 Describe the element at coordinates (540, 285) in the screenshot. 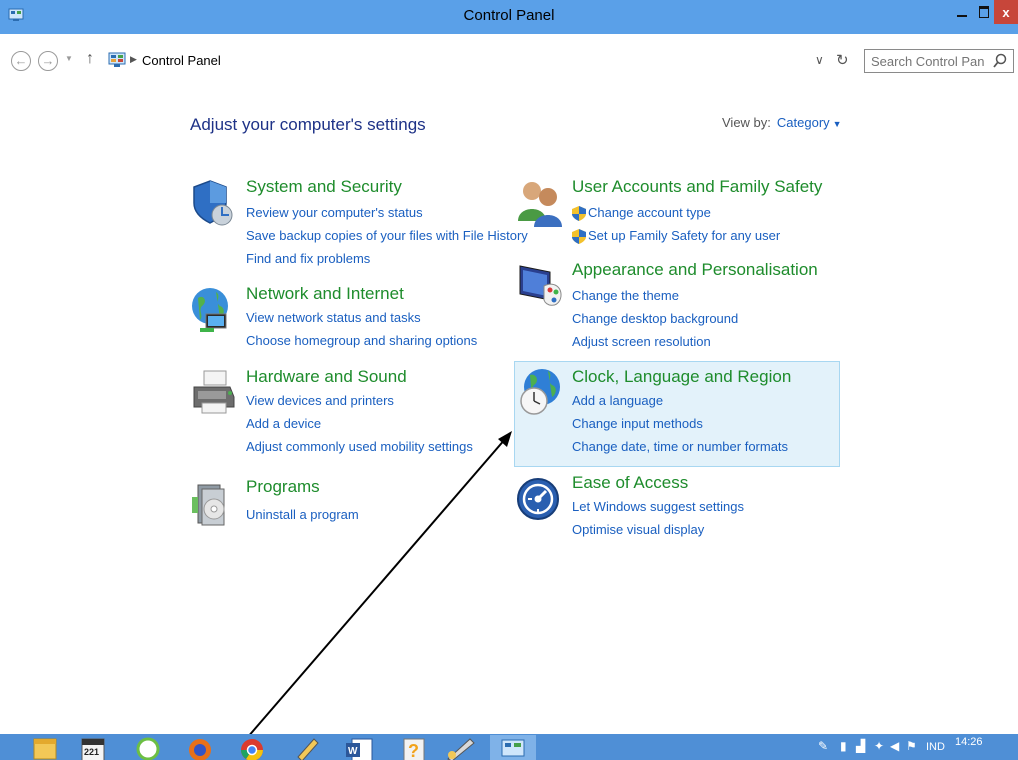

I see `monitor-palette-icon` at that location.